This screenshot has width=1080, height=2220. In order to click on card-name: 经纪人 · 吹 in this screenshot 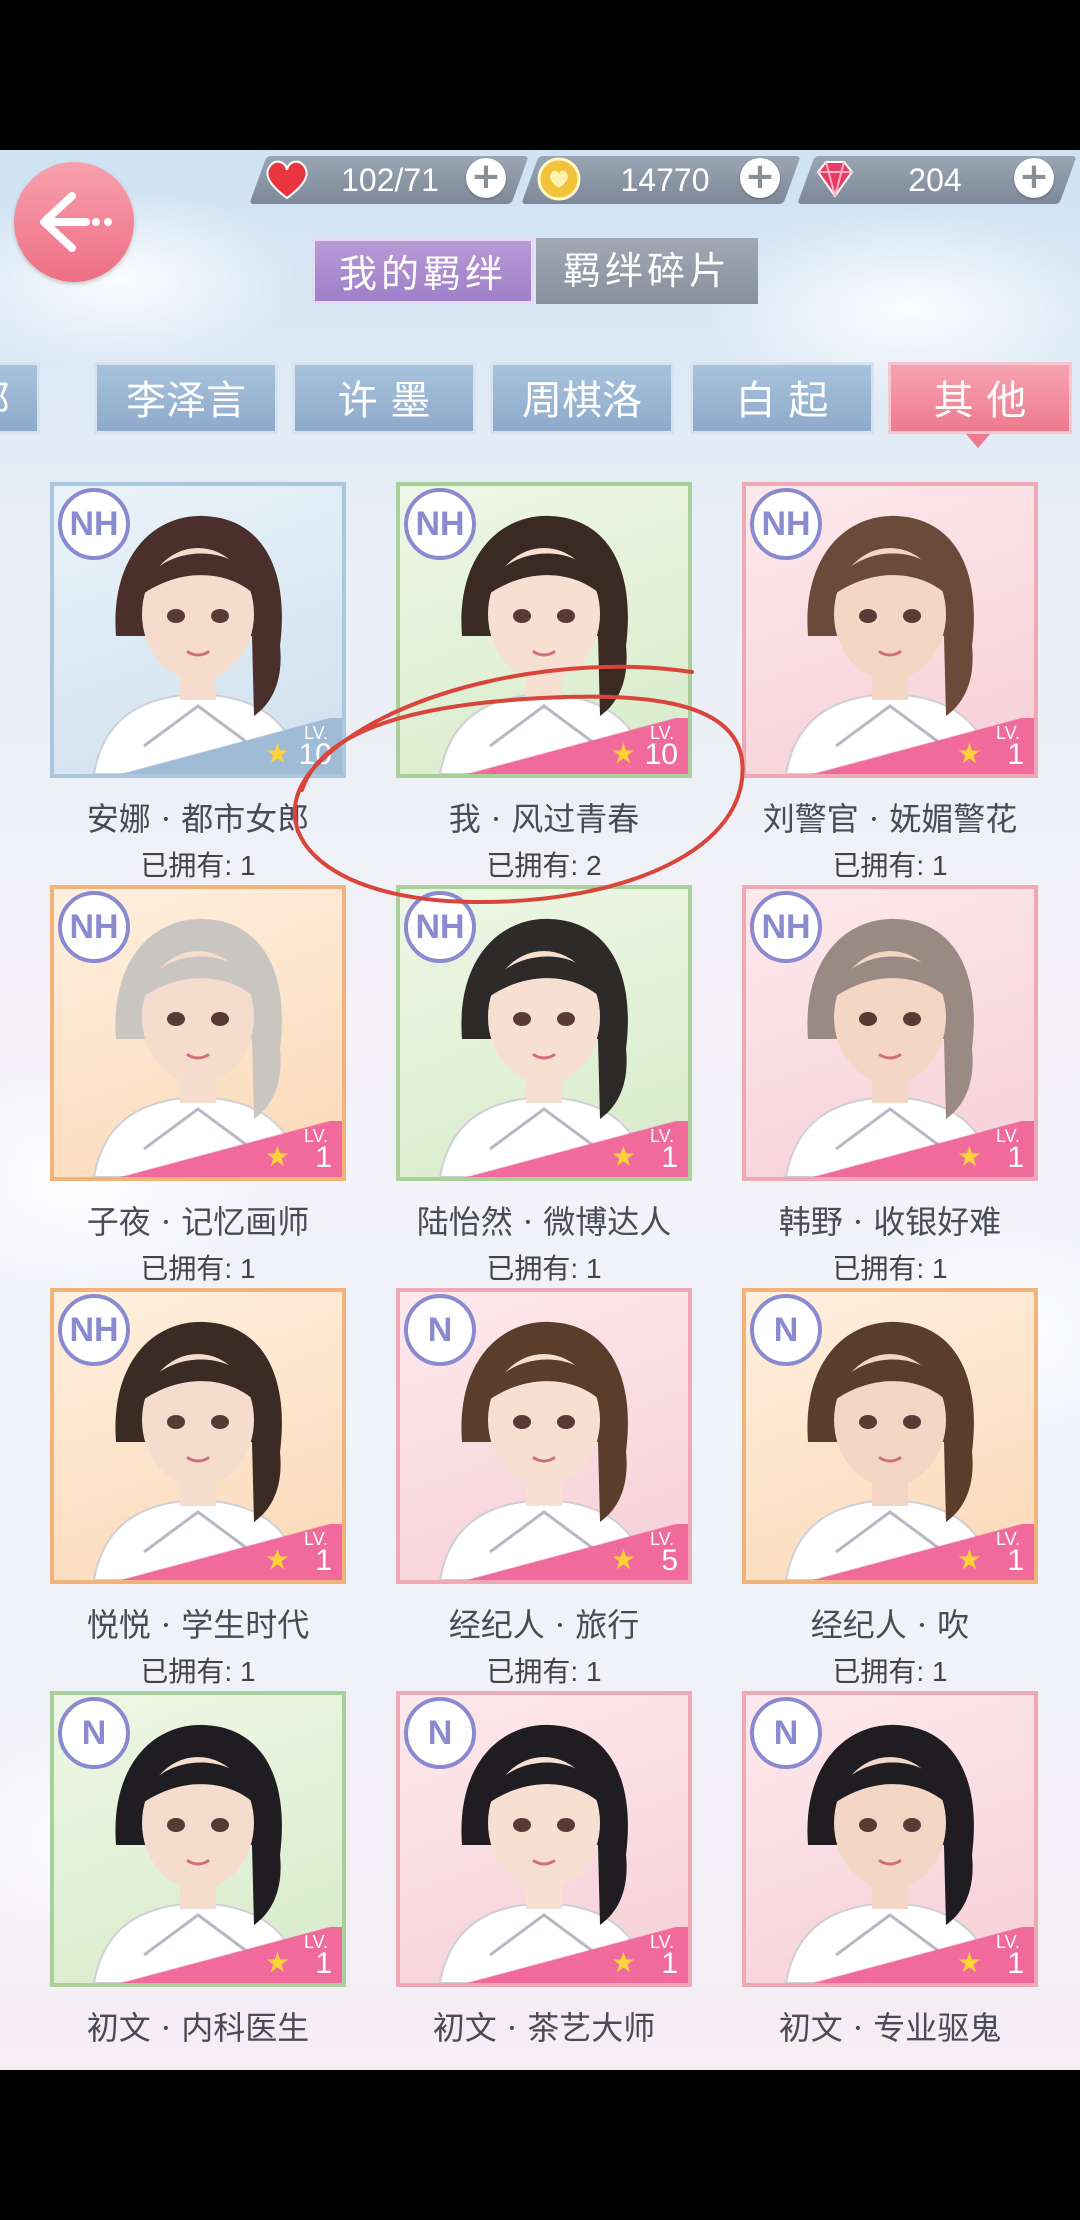, I will do `click(890, 1625)`.